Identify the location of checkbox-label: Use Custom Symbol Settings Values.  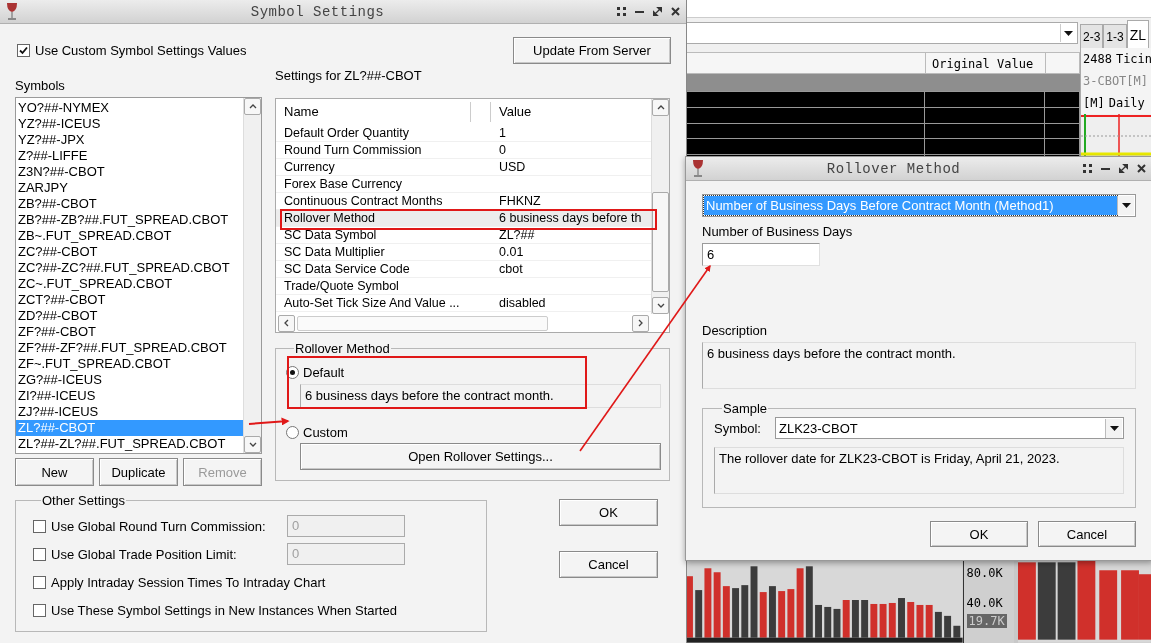
(141, 50).